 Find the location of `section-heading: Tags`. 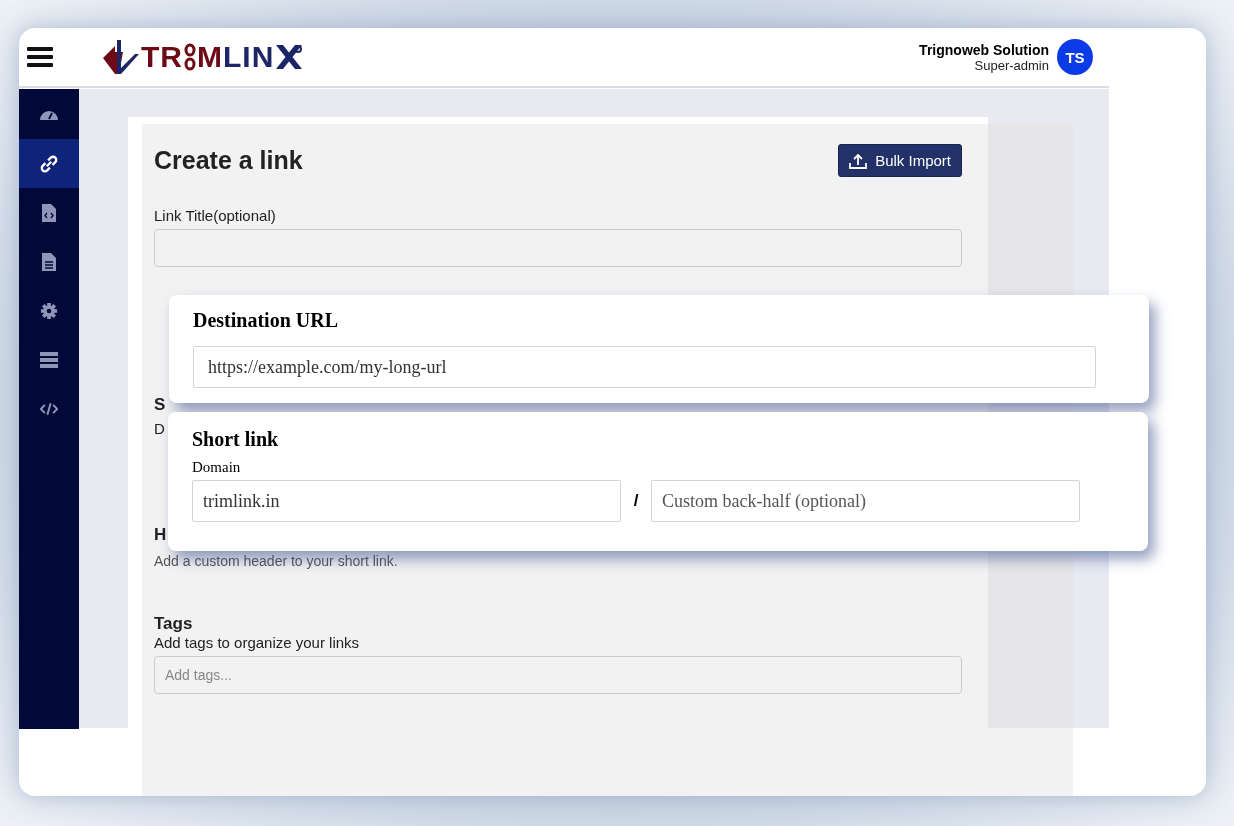

section-heading: Tags is located at coordinates (174, 624).